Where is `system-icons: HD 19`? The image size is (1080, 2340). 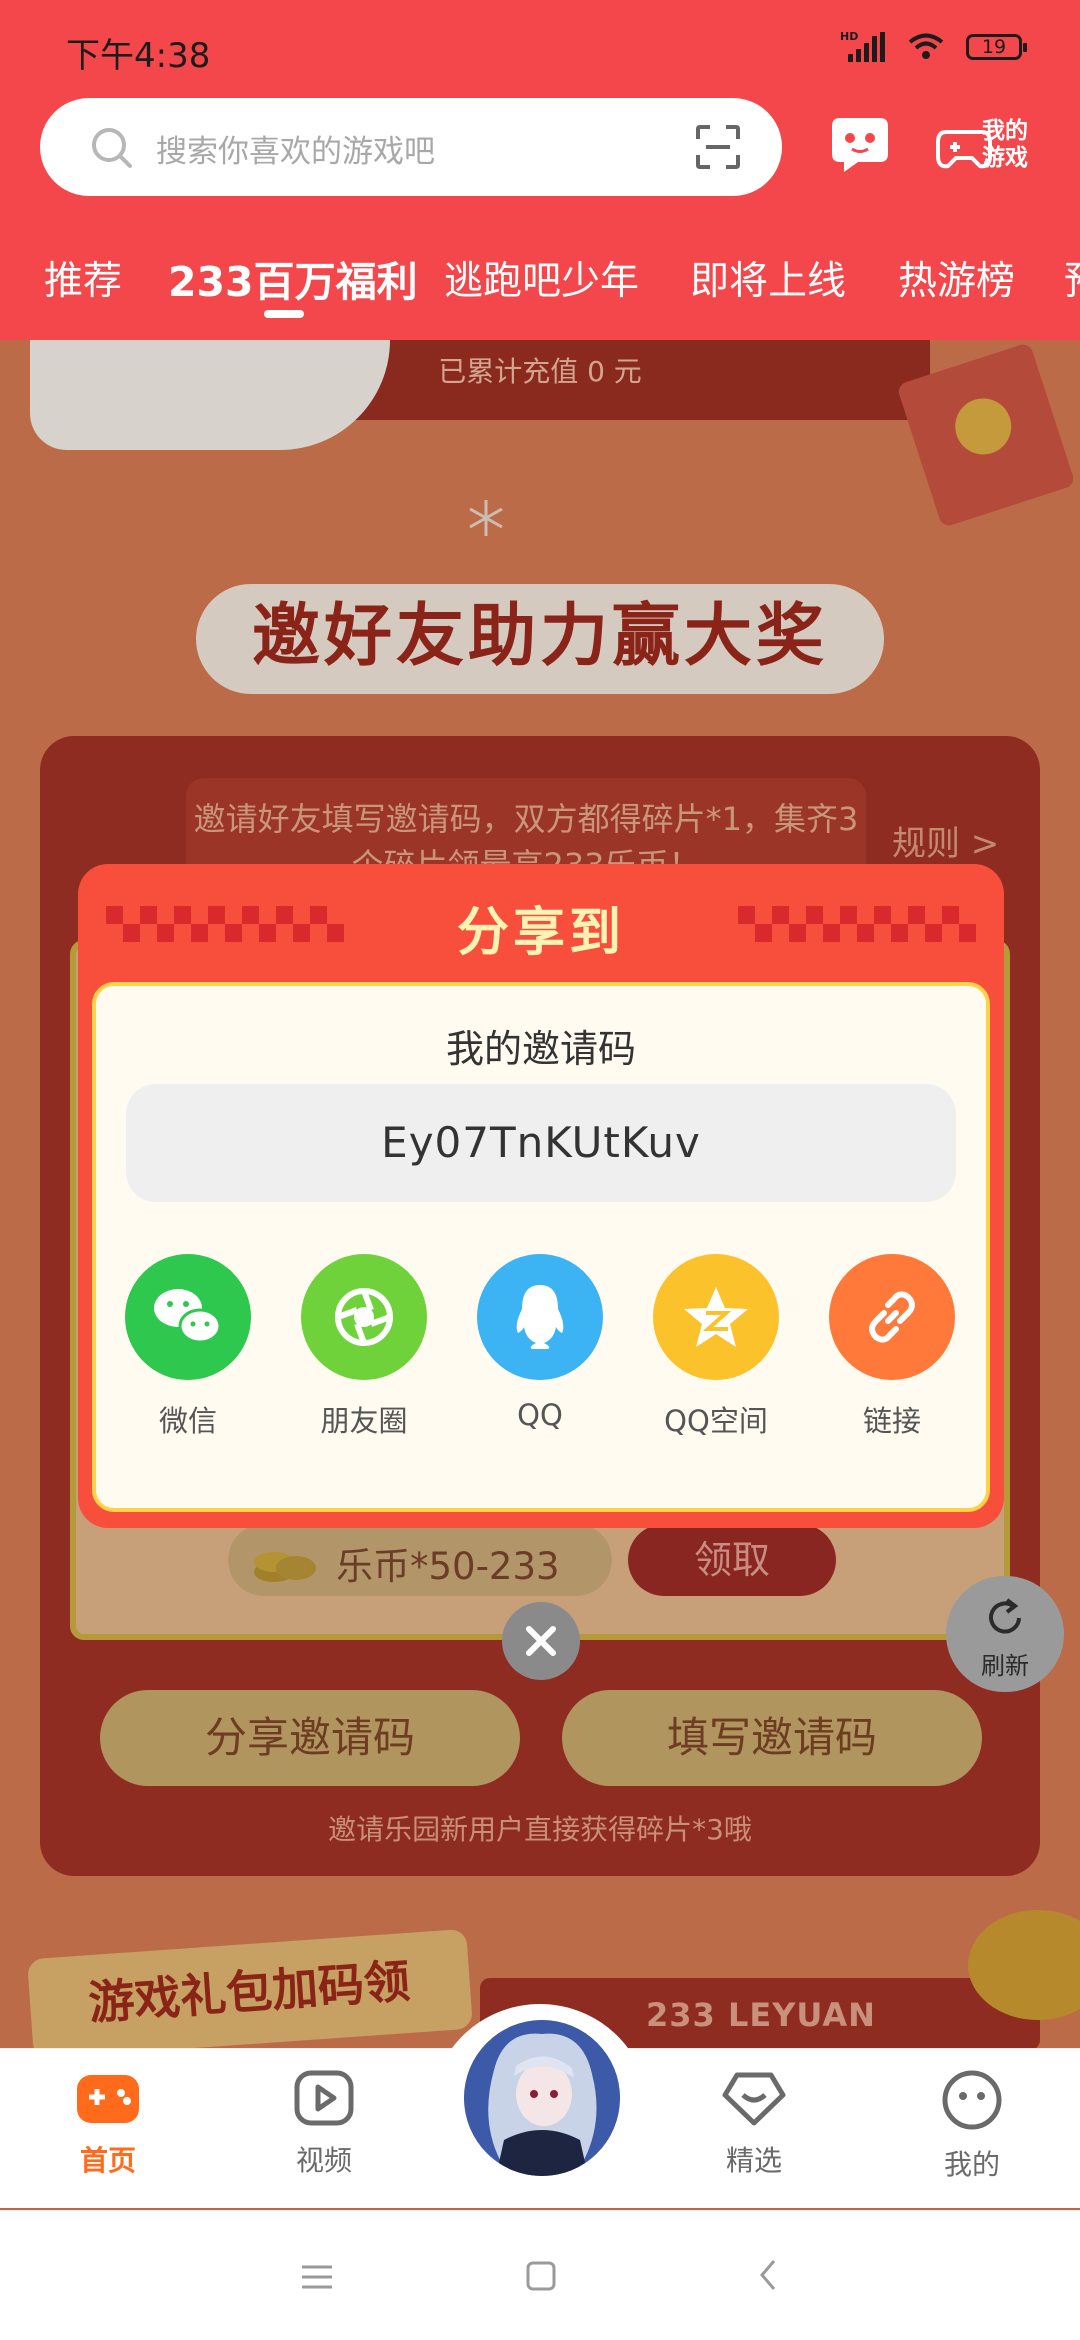 system-icons: HD 19 is located at coordinates (933, 47).